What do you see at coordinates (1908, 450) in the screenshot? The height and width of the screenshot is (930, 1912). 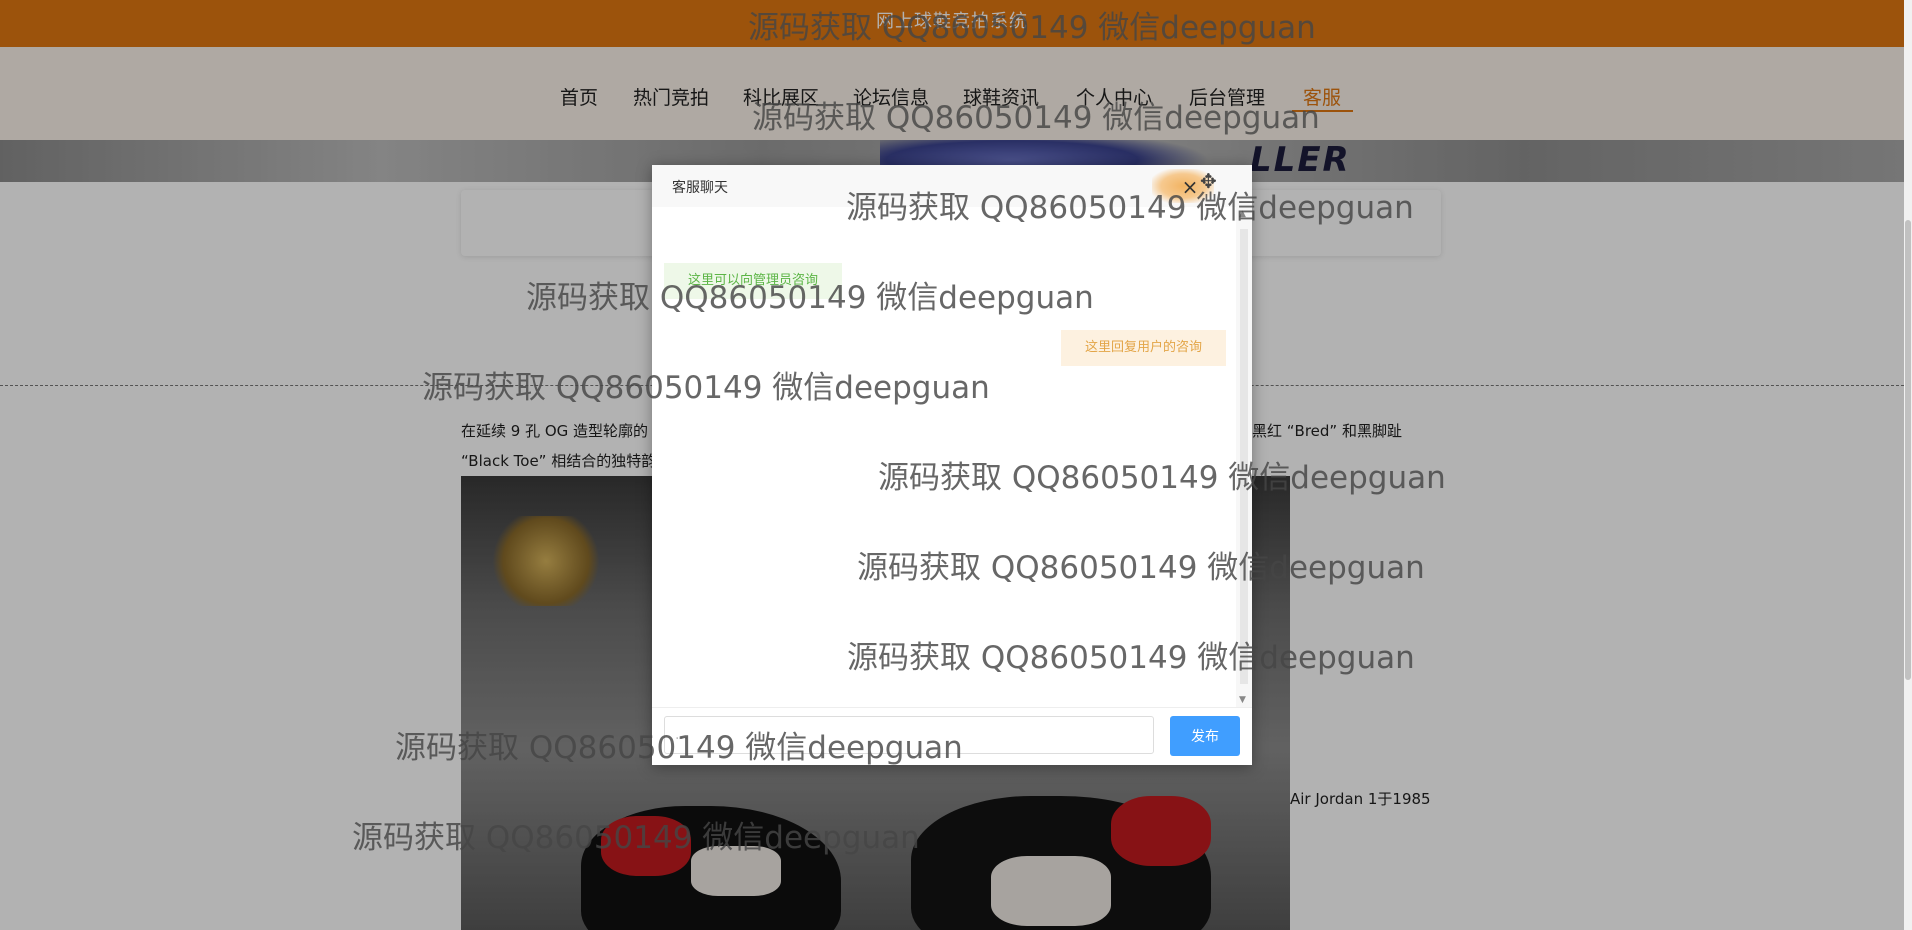 I see `page-scrollbar-thumb` at bounding box center [1908, 450].